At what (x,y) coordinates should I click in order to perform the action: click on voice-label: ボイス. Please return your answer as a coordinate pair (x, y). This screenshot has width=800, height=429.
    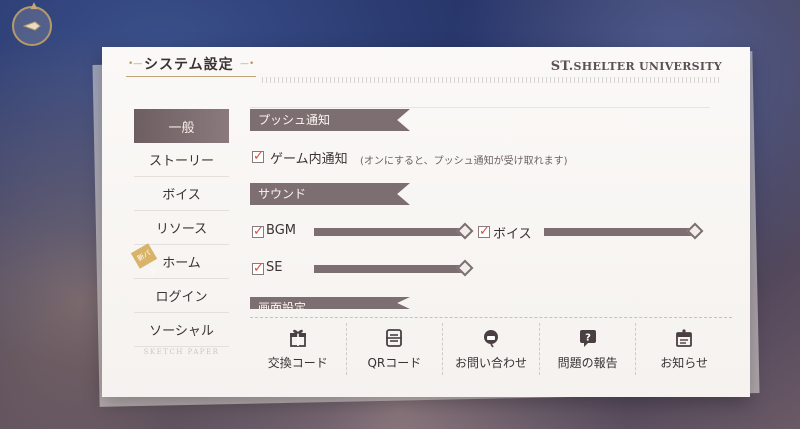
    Looking at the image, I should click on (512, 234).